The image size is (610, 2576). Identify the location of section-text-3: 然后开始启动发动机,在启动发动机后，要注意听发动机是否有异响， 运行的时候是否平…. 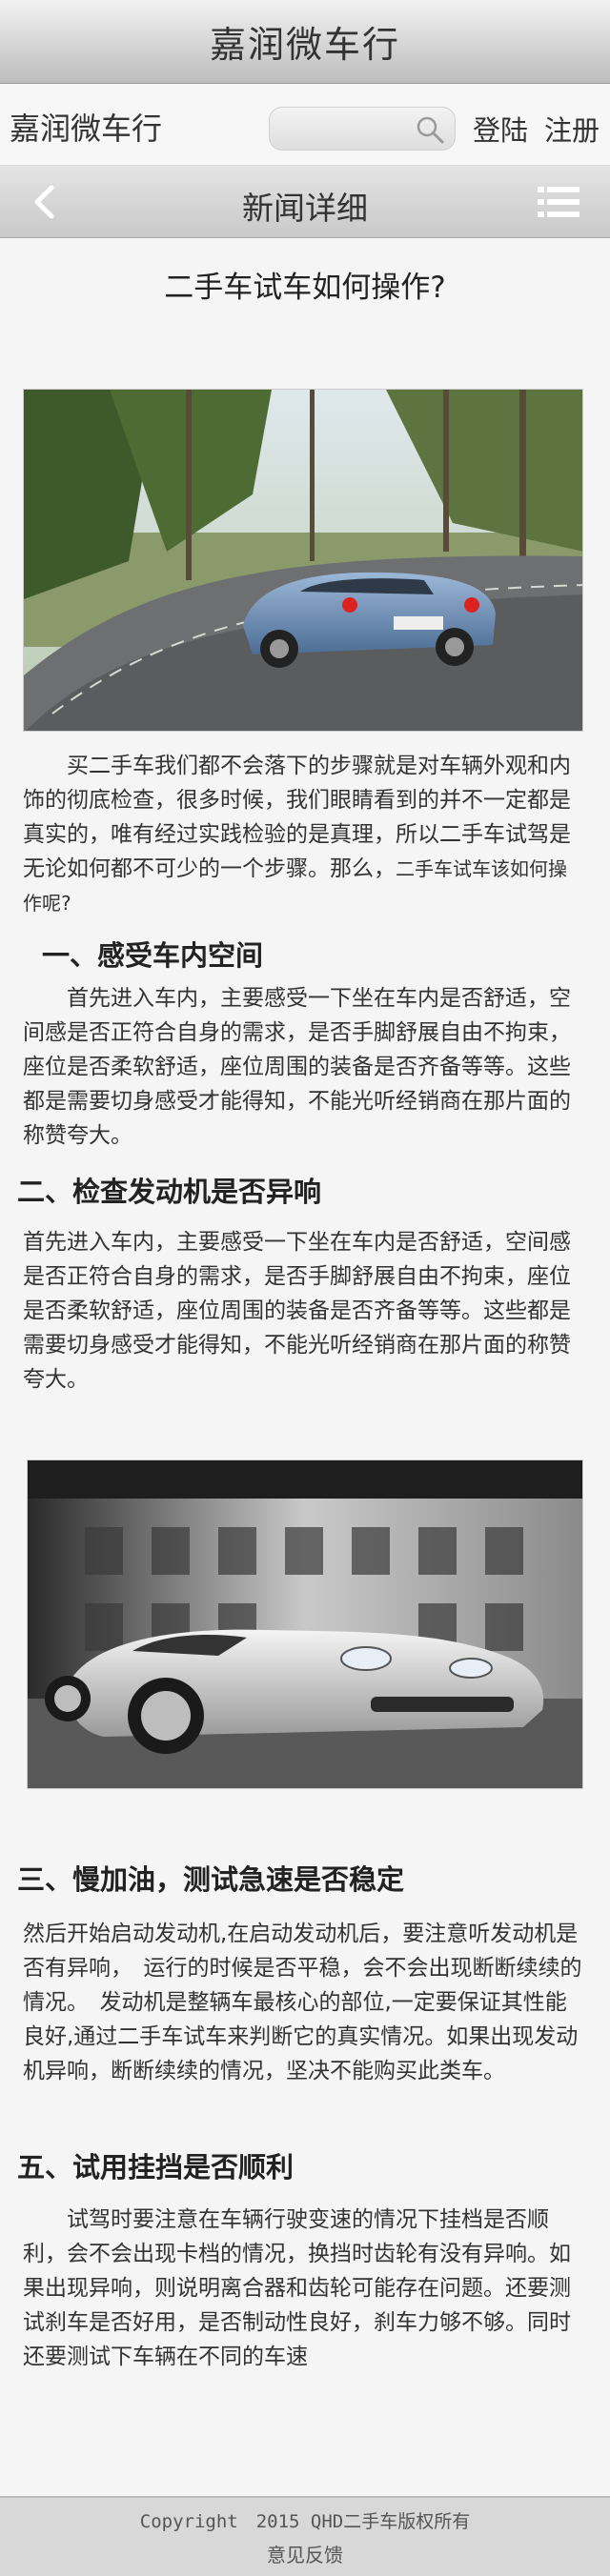
(303, 2002).